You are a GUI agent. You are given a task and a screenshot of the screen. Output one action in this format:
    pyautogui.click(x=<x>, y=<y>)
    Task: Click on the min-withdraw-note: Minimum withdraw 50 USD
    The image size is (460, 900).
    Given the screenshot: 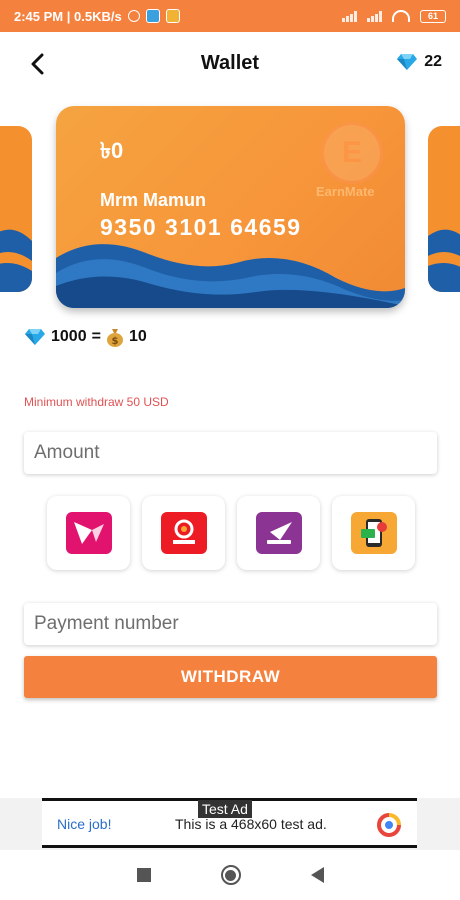 What is the action you would take?
    pyautogui.click(x=96, y=402)
    